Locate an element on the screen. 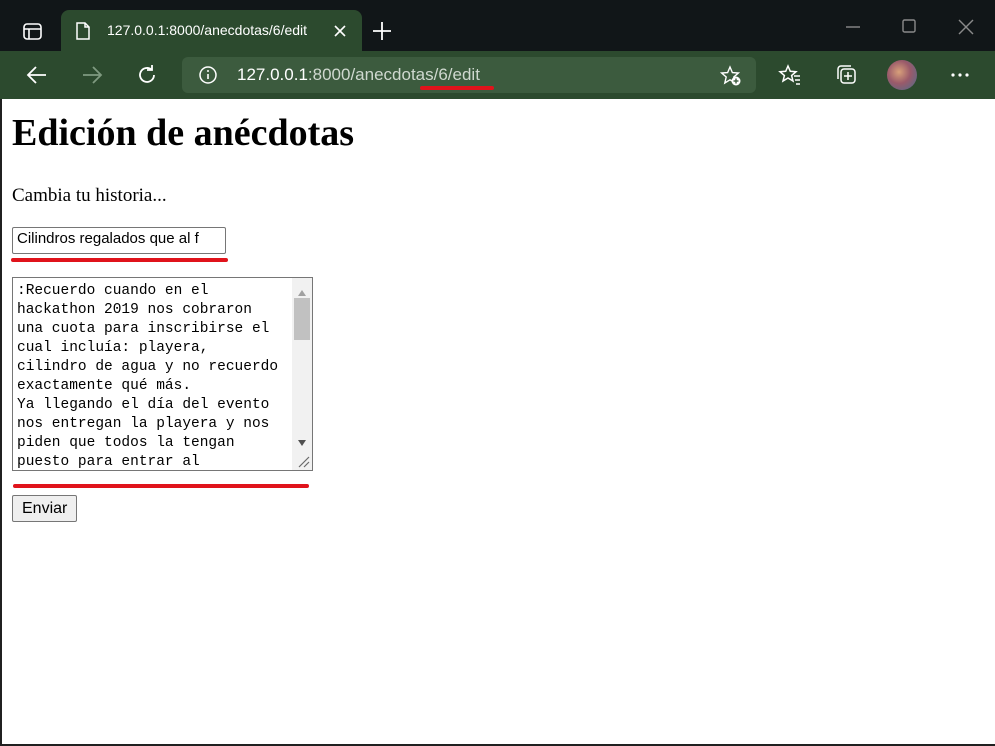 This screenshot has height=746, width=995. back-icon is located at coordinates (37, 75).